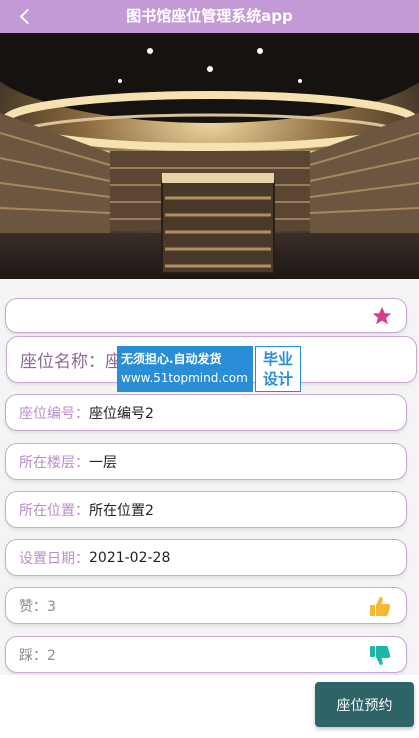  Describe the element at coordinates (121, 510) in the screenshot. I see `location-value: 所在位置2` at that location.